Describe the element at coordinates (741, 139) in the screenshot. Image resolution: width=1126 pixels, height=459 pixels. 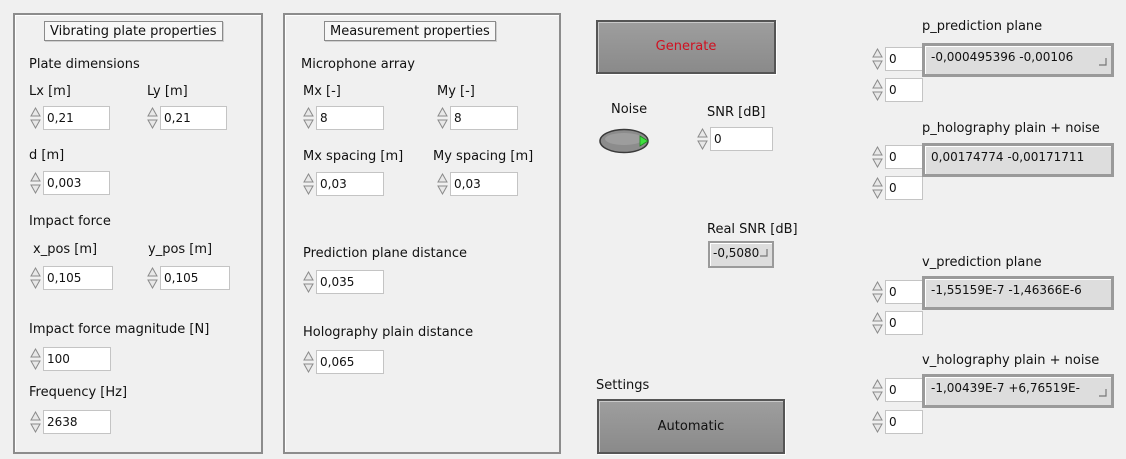
I see `snr-input: 0` at that location.